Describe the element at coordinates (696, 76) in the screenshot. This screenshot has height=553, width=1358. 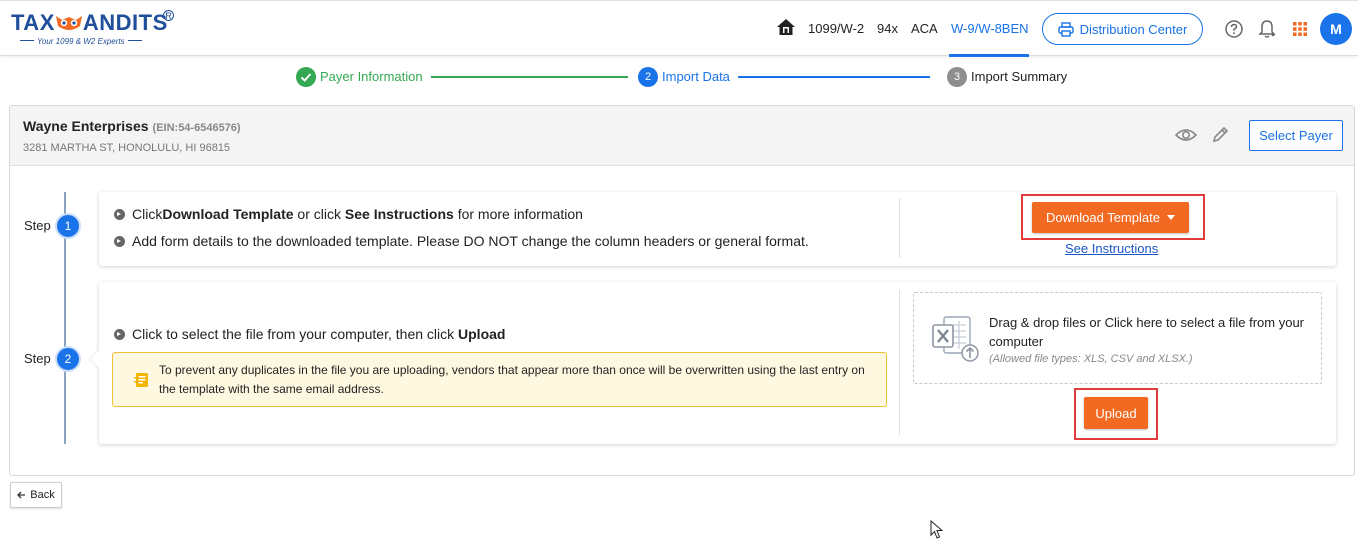
I see `step-import-data-label: Import Data` at that location.